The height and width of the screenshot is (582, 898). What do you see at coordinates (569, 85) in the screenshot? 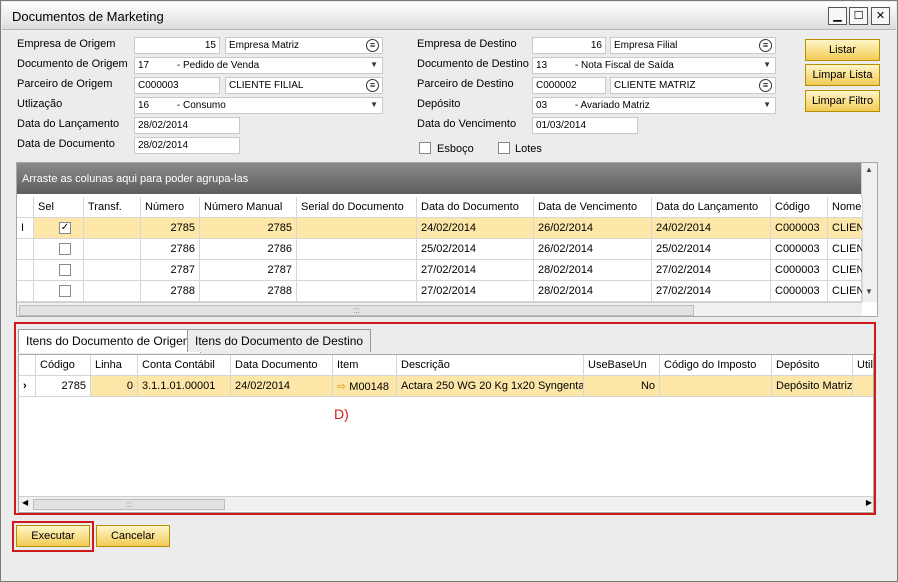
I see `parceiro-destino-code-field: C000002` at bounding box center [569, 85].